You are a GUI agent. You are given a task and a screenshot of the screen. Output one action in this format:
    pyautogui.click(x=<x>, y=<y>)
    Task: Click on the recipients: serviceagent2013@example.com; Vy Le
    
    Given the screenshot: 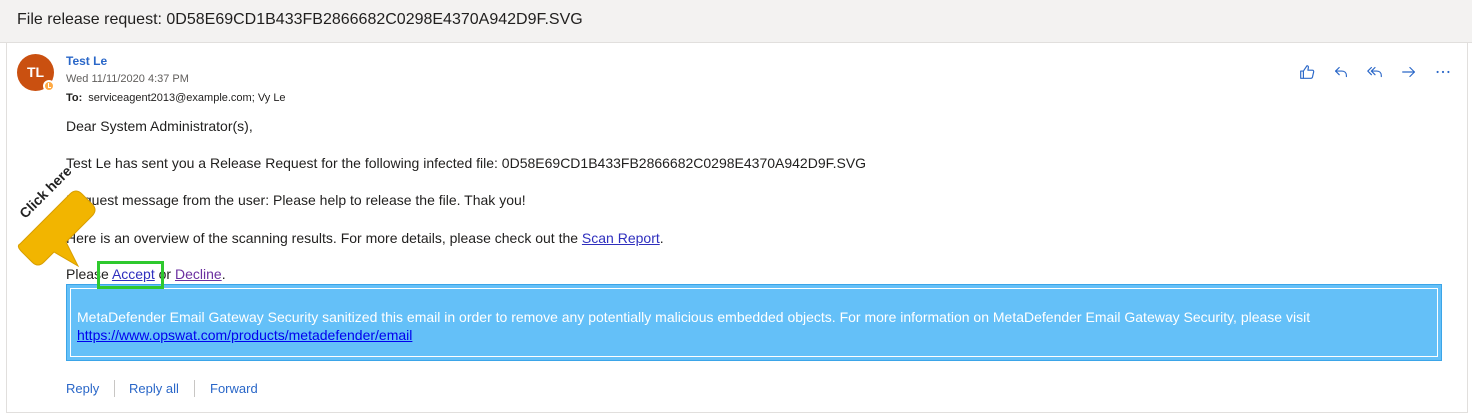 What is the action you would take?
    pyautogui.click(x=186, y=98)
    